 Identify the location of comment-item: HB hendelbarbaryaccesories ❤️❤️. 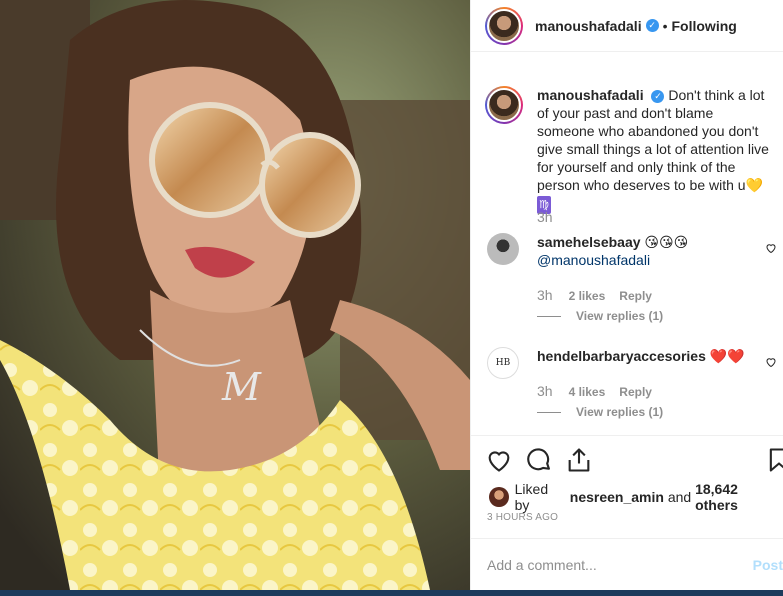
(635, 363).